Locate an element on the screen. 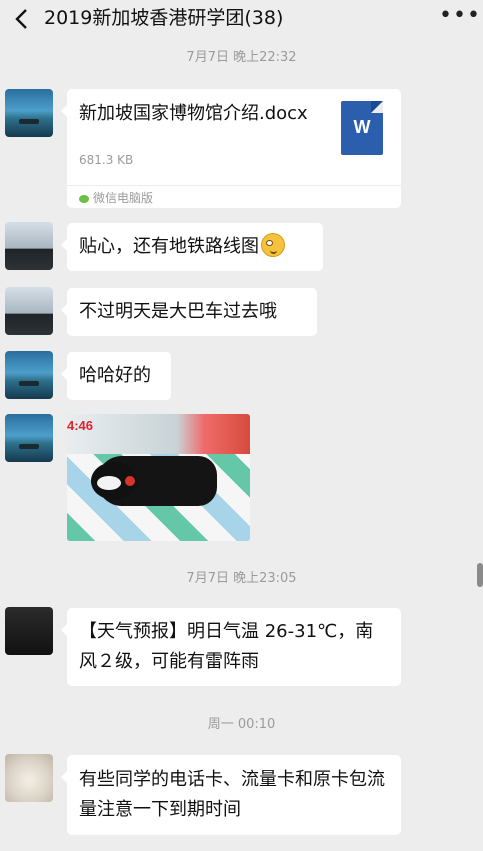 The width and height of the screenshot is (483, 851). image-message: 4:46 is located at coordinates (158, 477).